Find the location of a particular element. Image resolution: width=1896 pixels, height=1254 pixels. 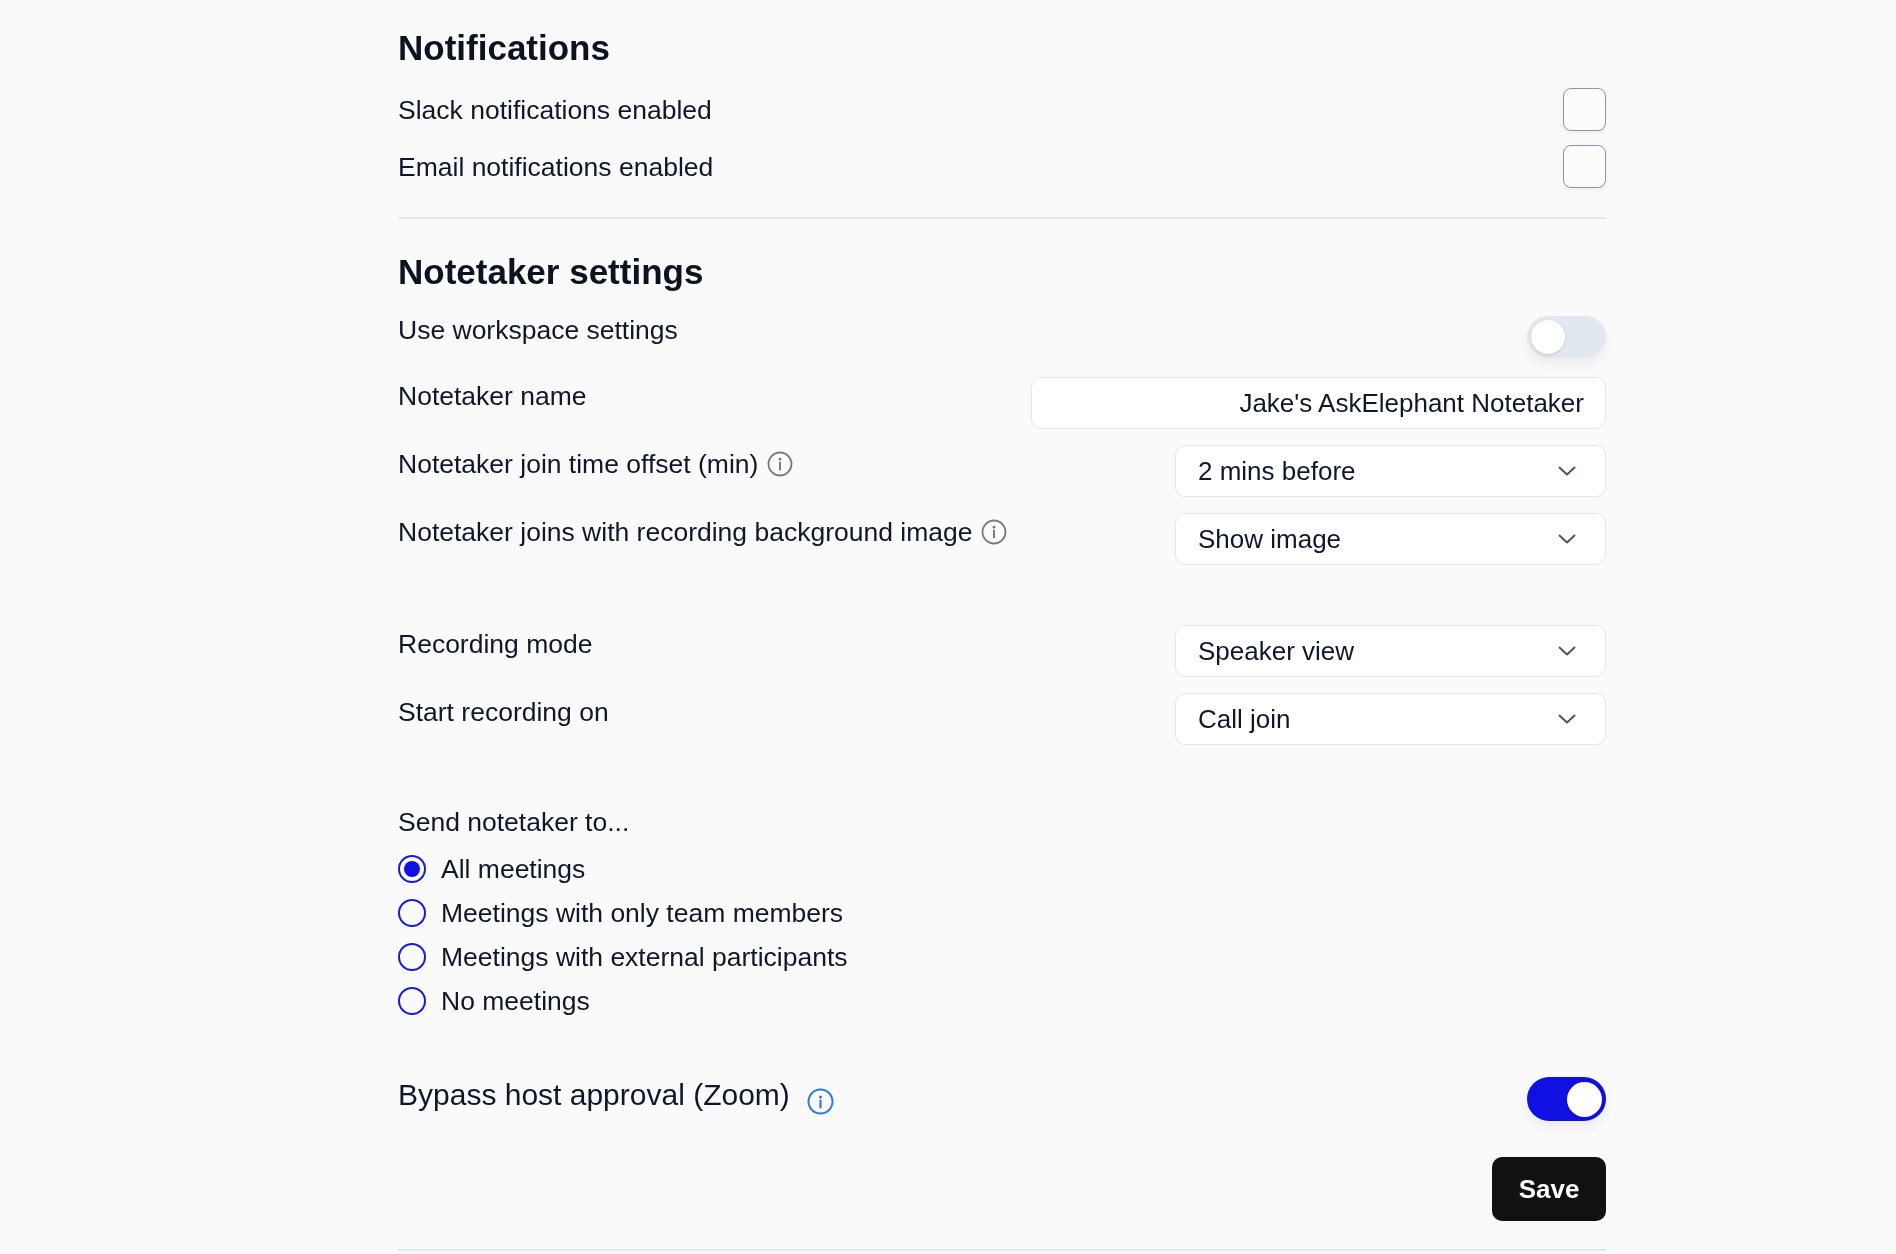

dropdown: Show image is located at coordinates (1390, 539).